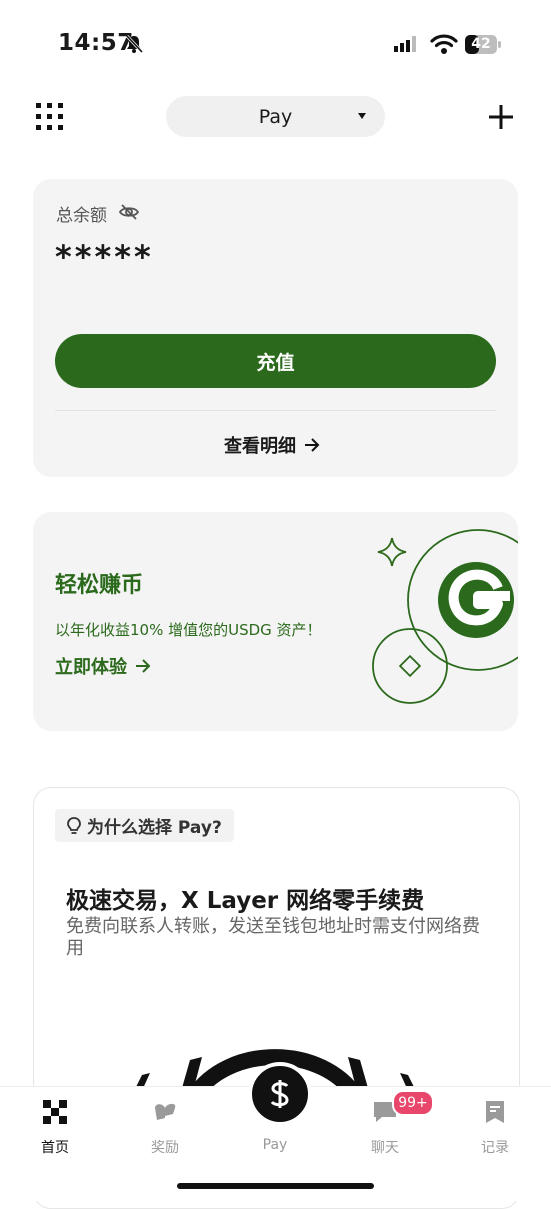  I want to click on deposit-button: 充值, so click(275, 361).